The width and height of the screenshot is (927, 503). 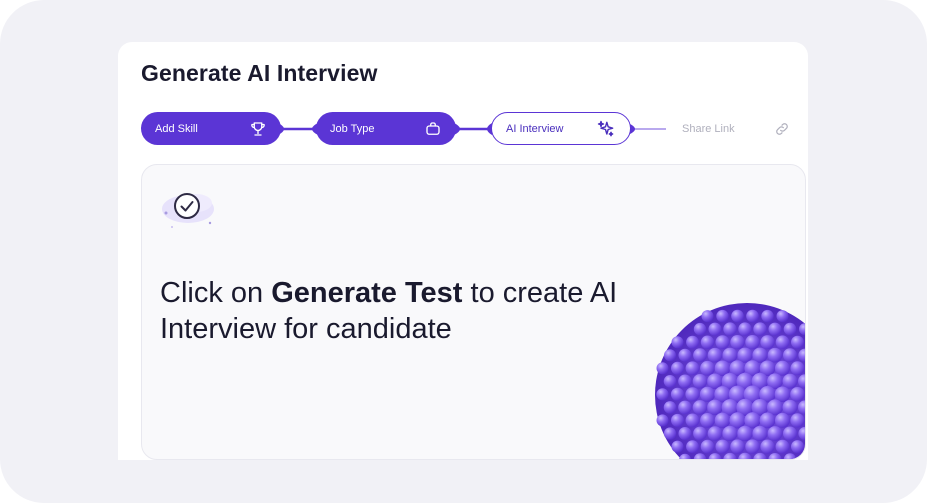 What do you see at coordinates (736, 128) in the screenshot?
I see `step-share-link: Share Link` at bounding box center [736, 128].